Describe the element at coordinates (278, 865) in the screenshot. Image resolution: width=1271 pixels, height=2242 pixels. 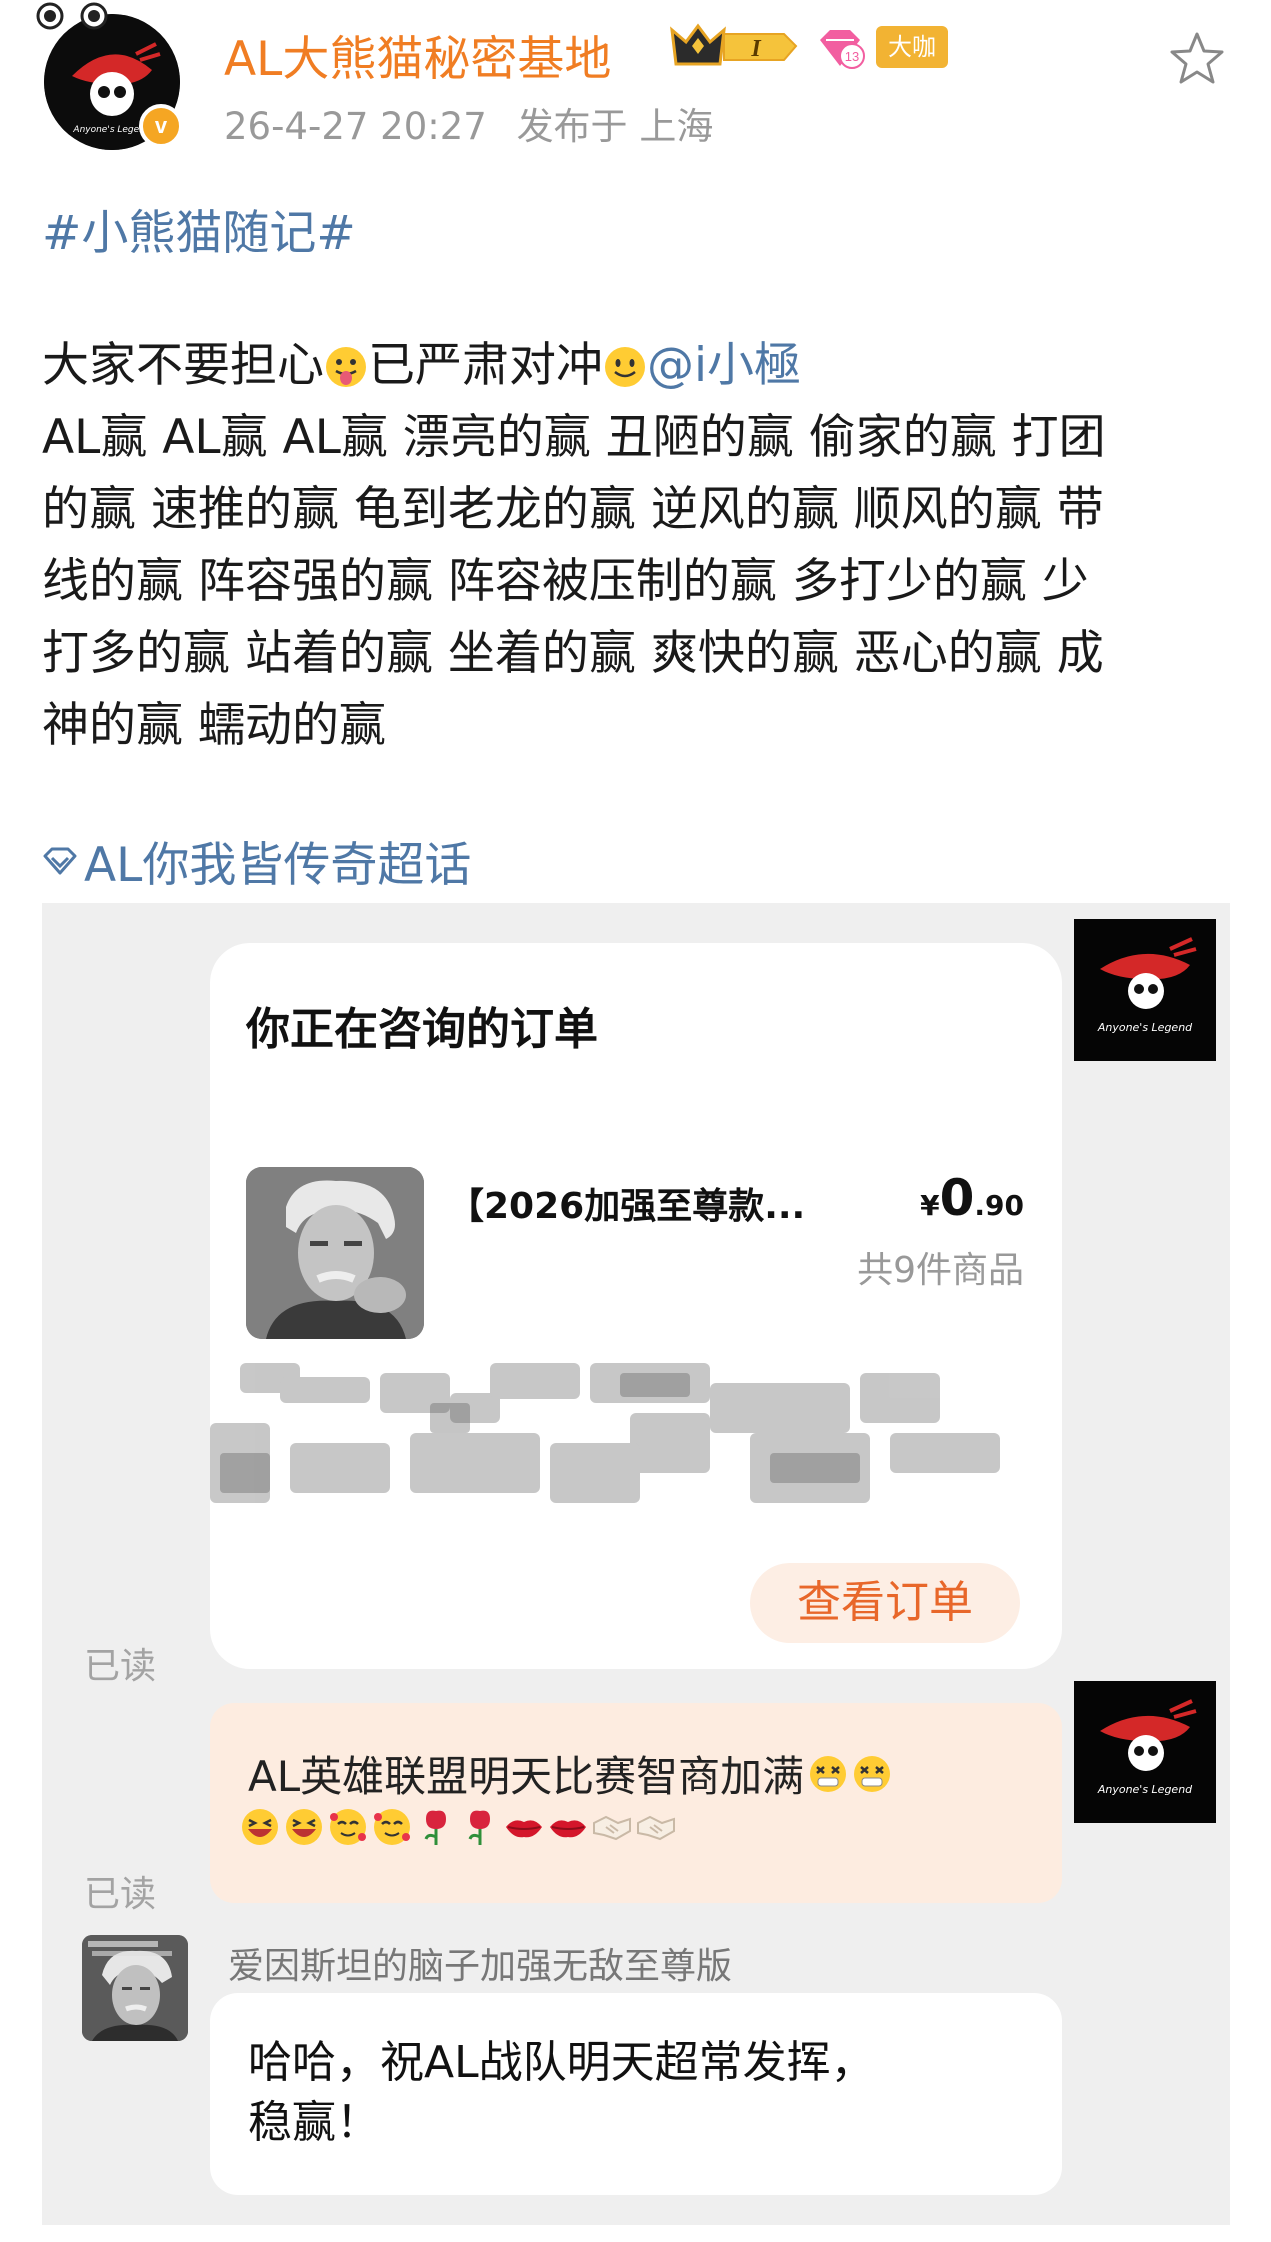
I see `super-topic-label: AL你我皆传奇超话` at that location.